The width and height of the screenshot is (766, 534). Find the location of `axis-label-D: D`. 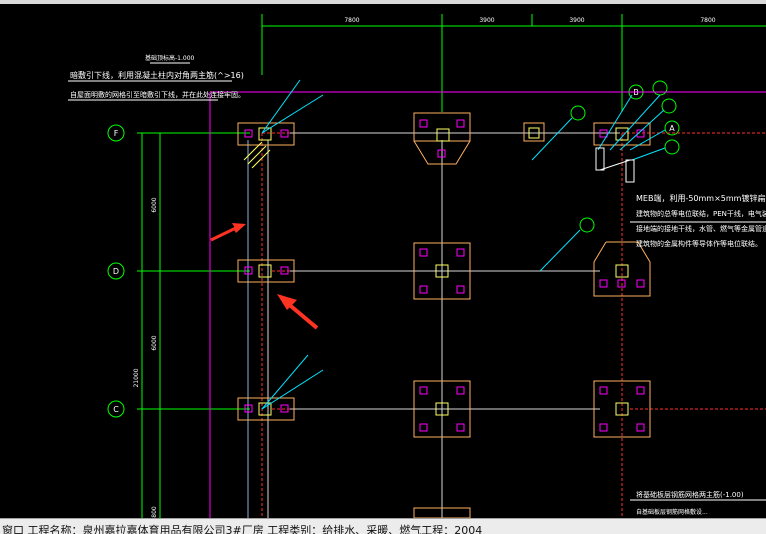

axis-label-D: D is located at coordinates (116, 271).